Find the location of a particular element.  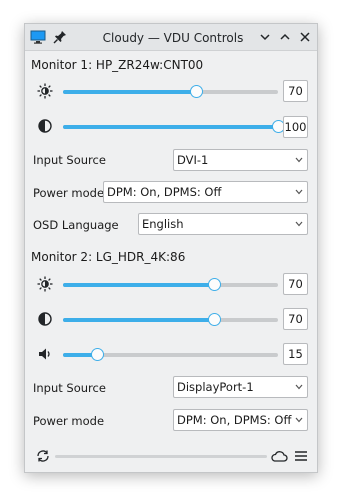

menu-icon is located at coordinates (301, 456).